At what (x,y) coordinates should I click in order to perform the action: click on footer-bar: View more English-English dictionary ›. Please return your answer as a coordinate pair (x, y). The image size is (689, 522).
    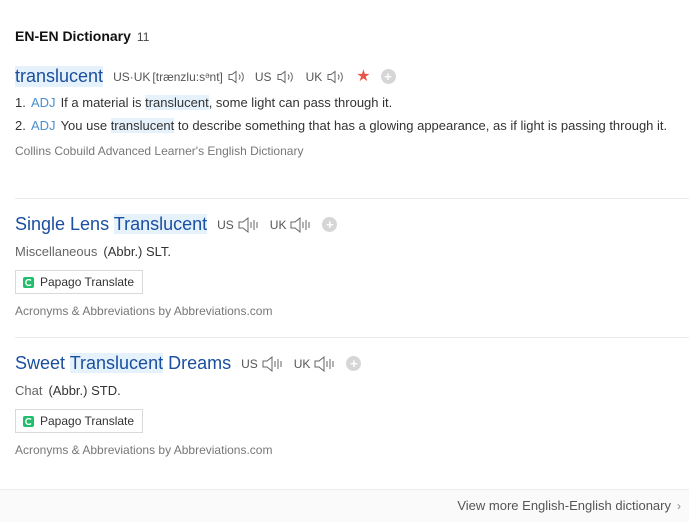
    Looking at the image, I should click on (344, 505).